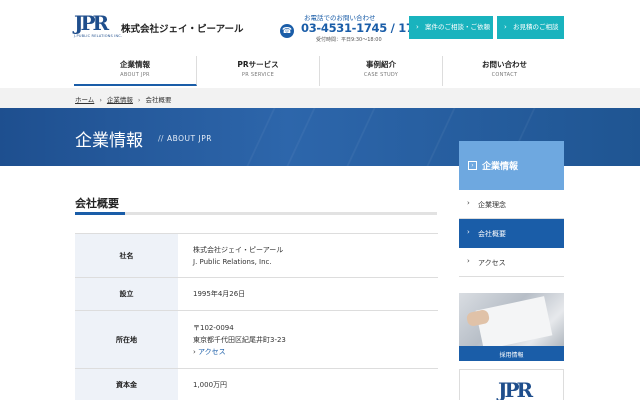 Image resolution: width=640 pixels, height=400 pixels. What do you see at coordinates (213, 327) in the screenshot?
I see `row-value-line: 〒102-0094` at bounding box center [213, 327].